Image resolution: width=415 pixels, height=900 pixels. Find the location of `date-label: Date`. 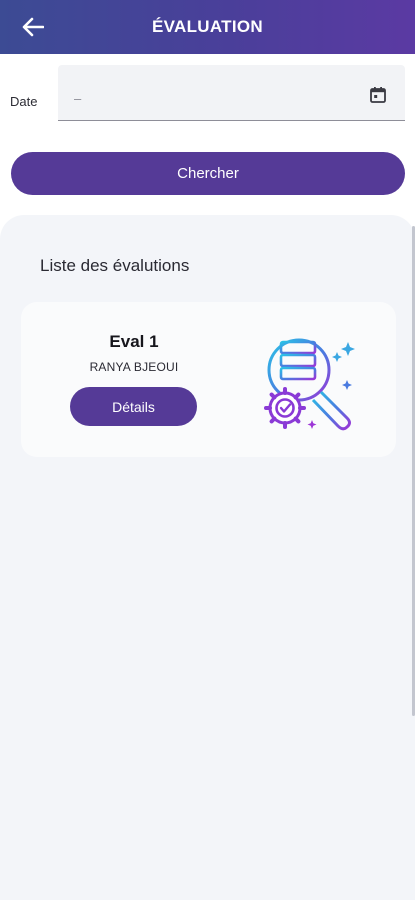

date-label: Date is located at coordinates (24, 101).